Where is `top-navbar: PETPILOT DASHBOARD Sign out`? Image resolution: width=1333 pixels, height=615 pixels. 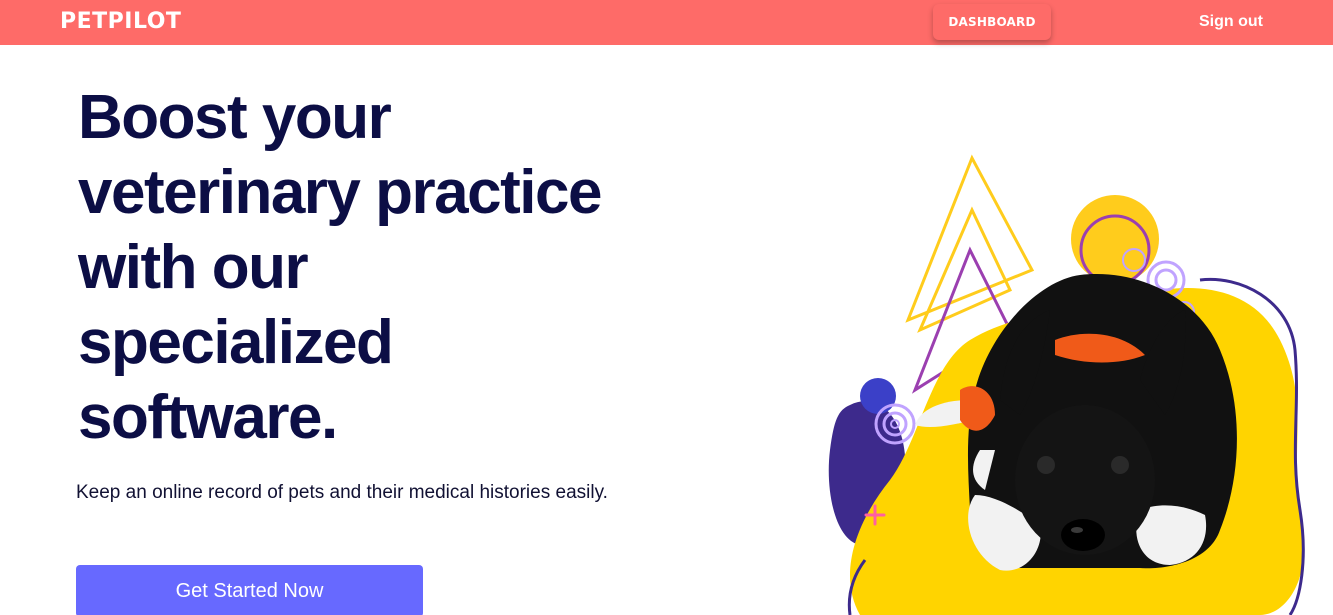 top-navbar: PETPILOT DASHBOARD Sign out is located at coordinates (666, 22).